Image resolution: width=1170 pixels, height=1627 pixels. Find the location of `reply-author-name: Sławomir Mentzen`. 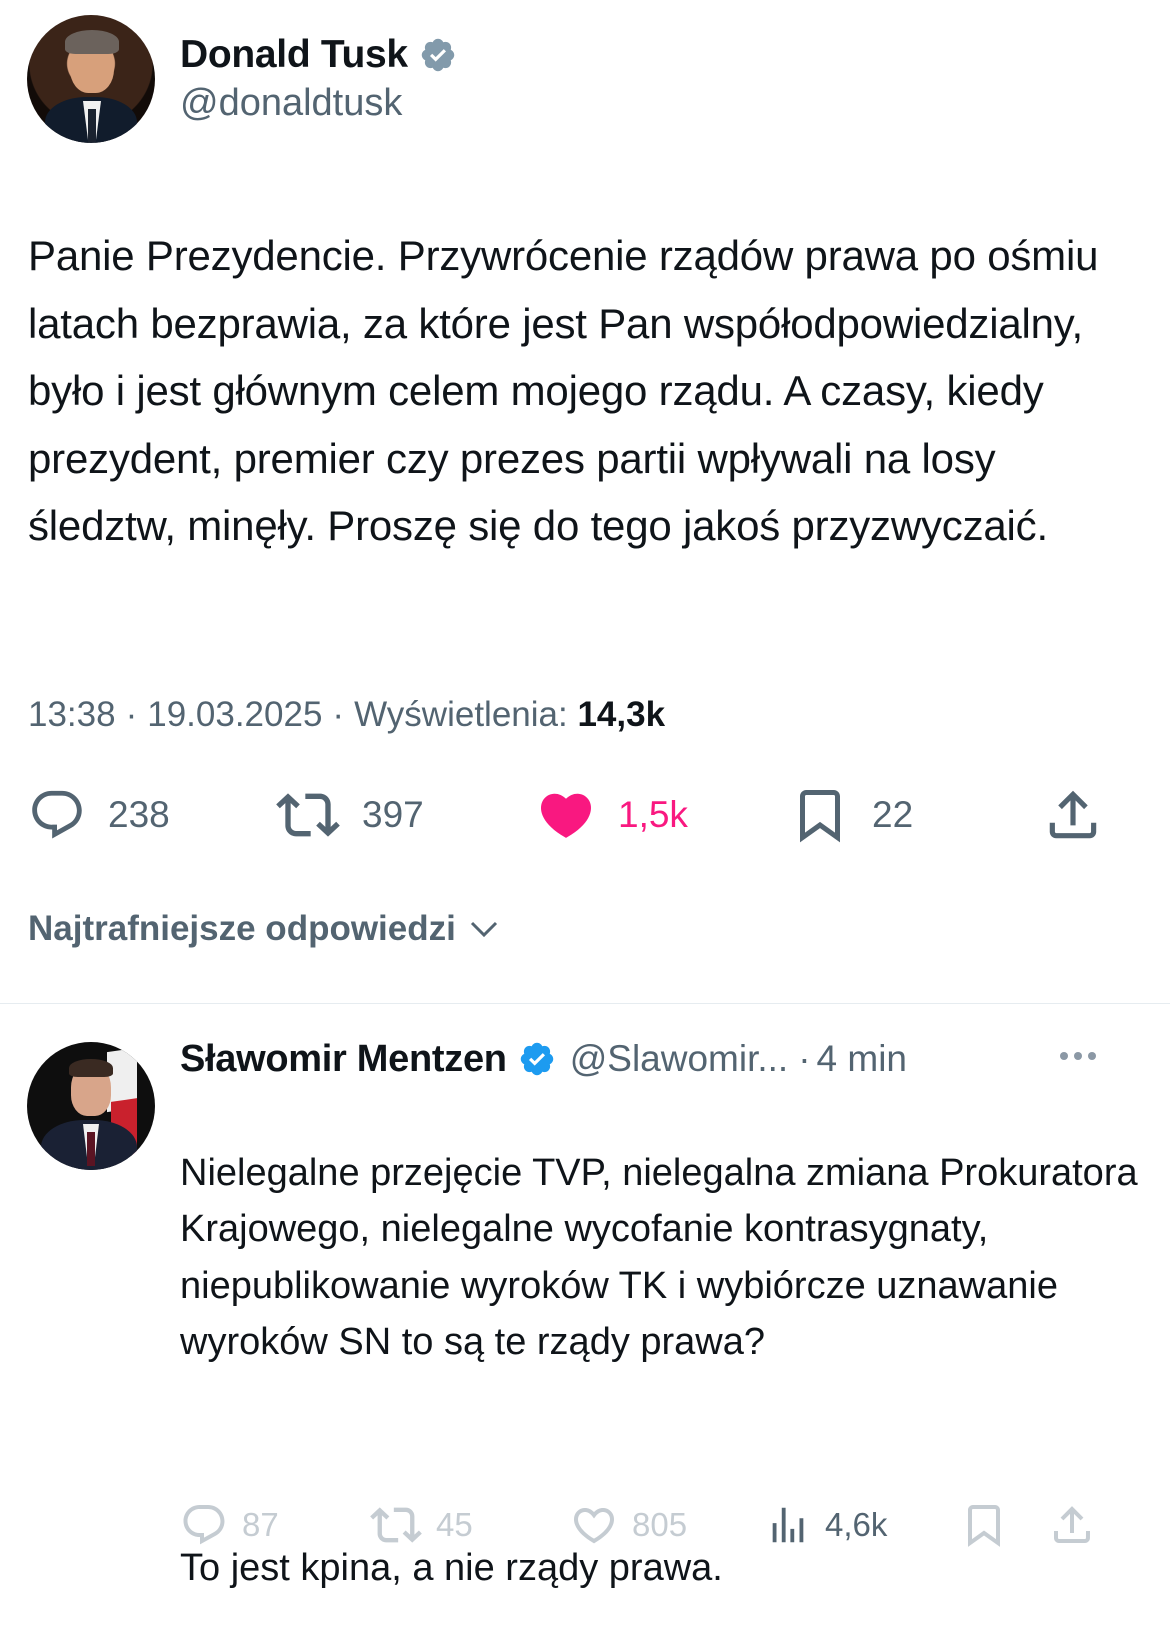

reply-author-name: Sławomir Mentzen is located at coordinates (343, 1059).